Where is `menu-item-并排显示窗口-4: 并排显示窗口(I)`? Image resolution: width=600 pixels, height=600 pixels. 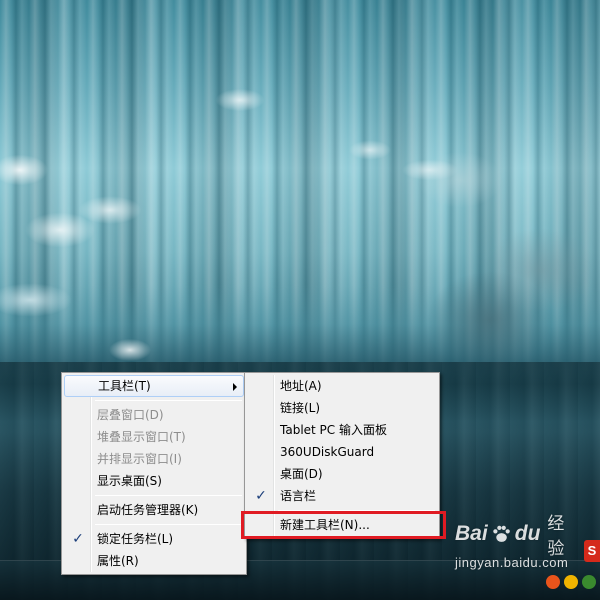 menu-item-并排显示窗口-4: 并排显示窗口(I) is located at coordinates (154, 459).